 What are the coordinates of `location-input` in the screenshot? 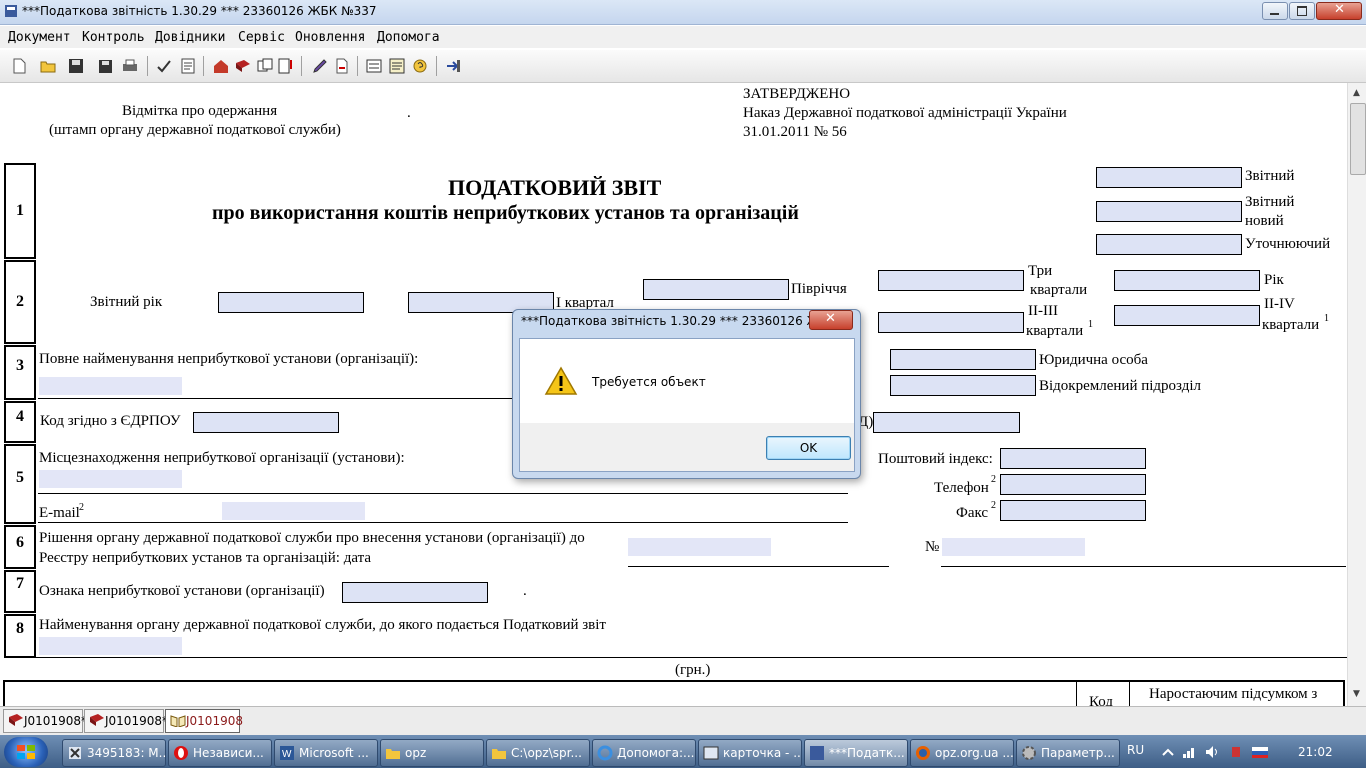 It's located at (110, 479).